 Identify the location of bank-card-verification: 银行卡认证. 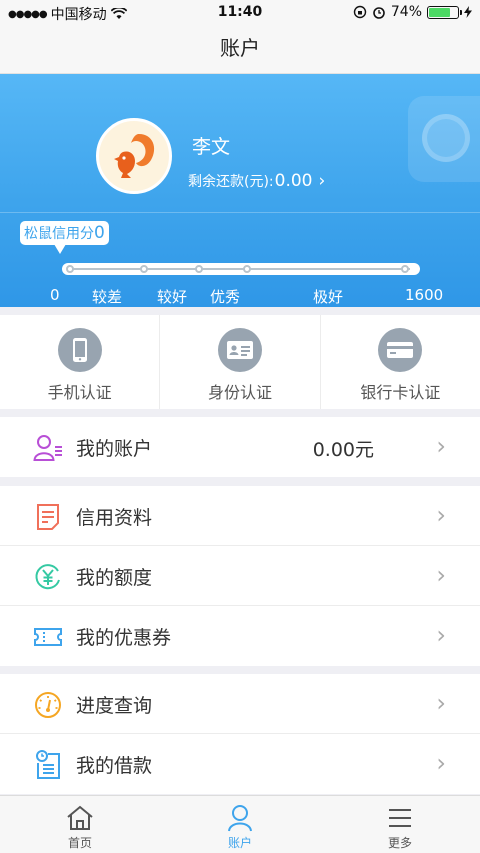
(400, 362).